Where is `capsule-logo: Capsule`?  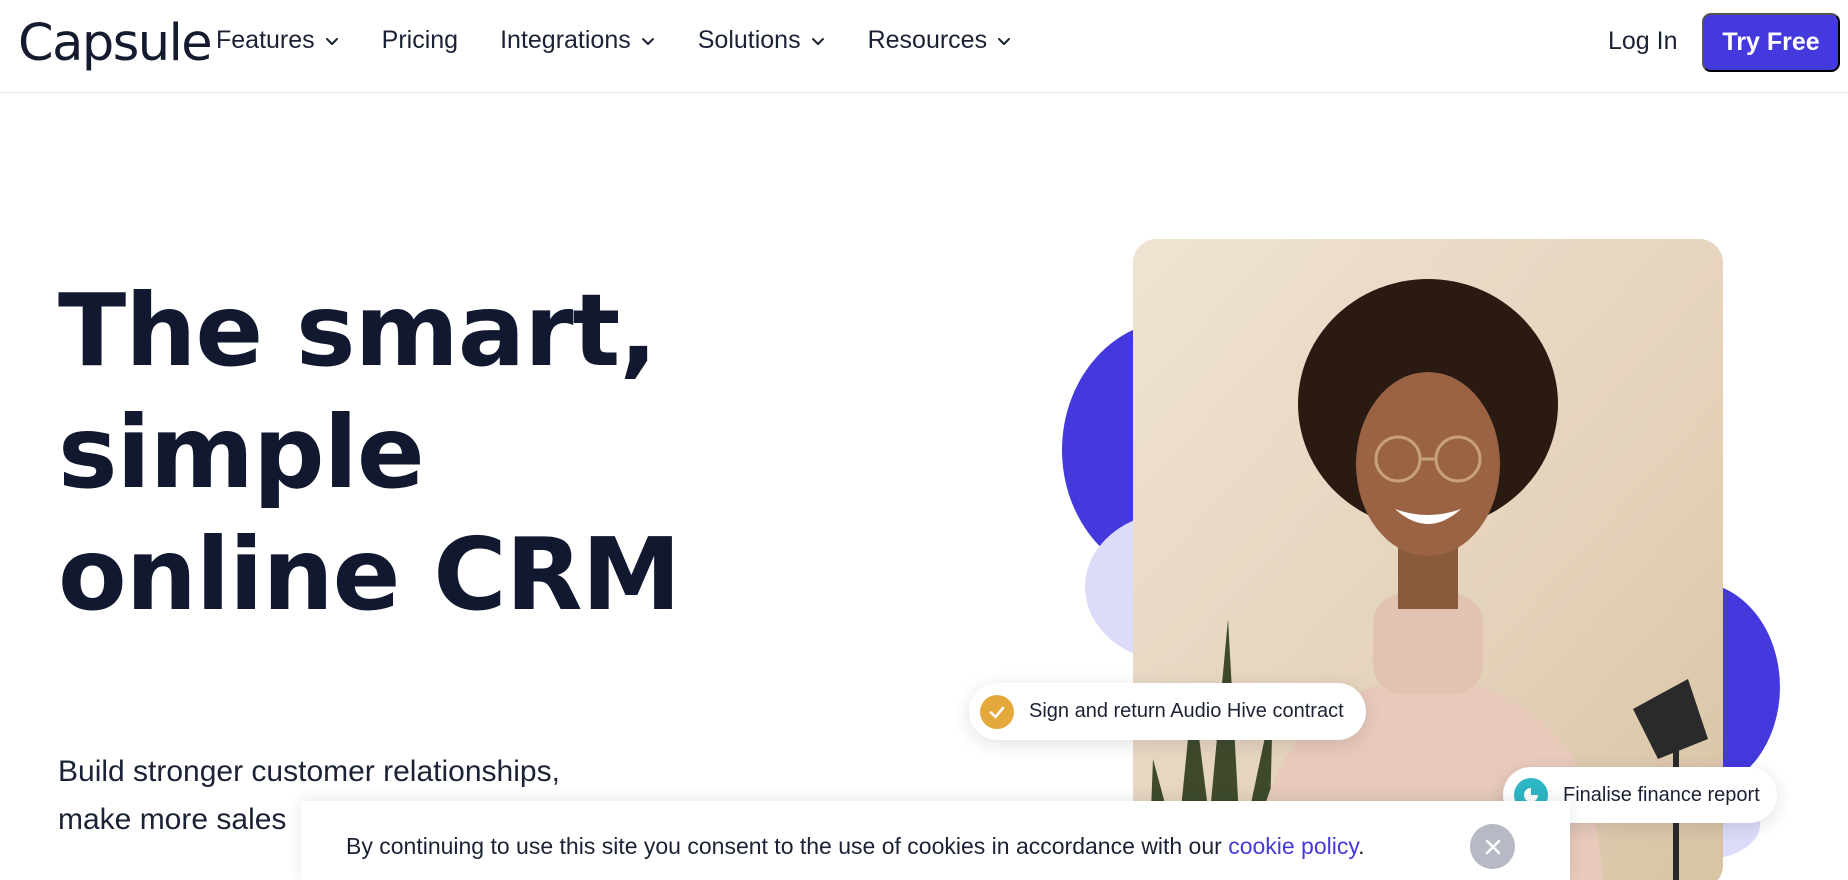 capsule-logo: Capsule is located at coordinates (115, 43).